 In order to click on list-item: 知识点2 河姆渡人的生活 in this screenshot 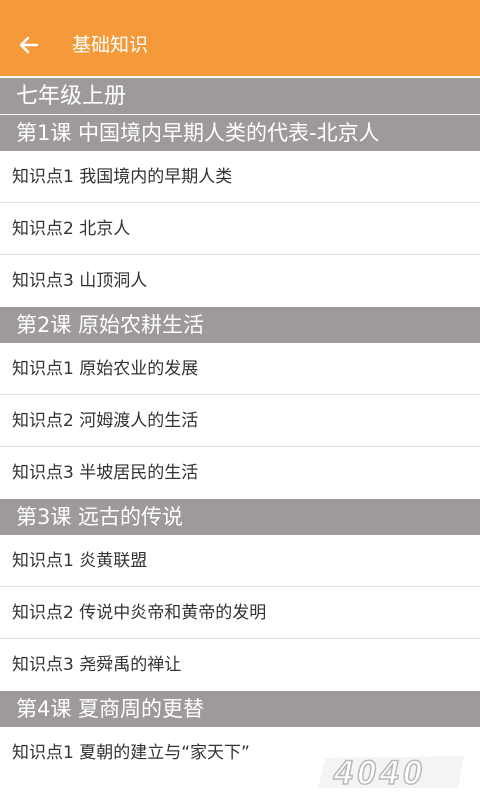, I will do `click(240, 421)`.